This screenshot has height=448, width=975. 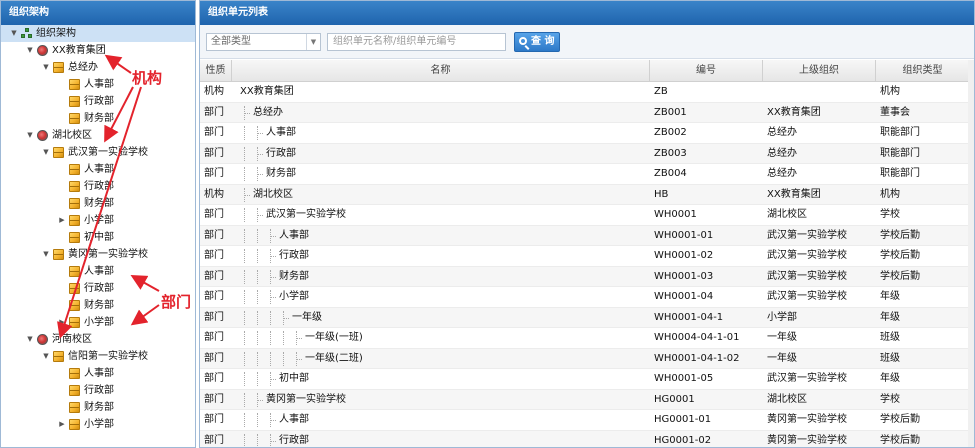 I want to click on table-row: 部门 一年级 WH0001-04-1 小学部 年级, so click(x=587, y=317).